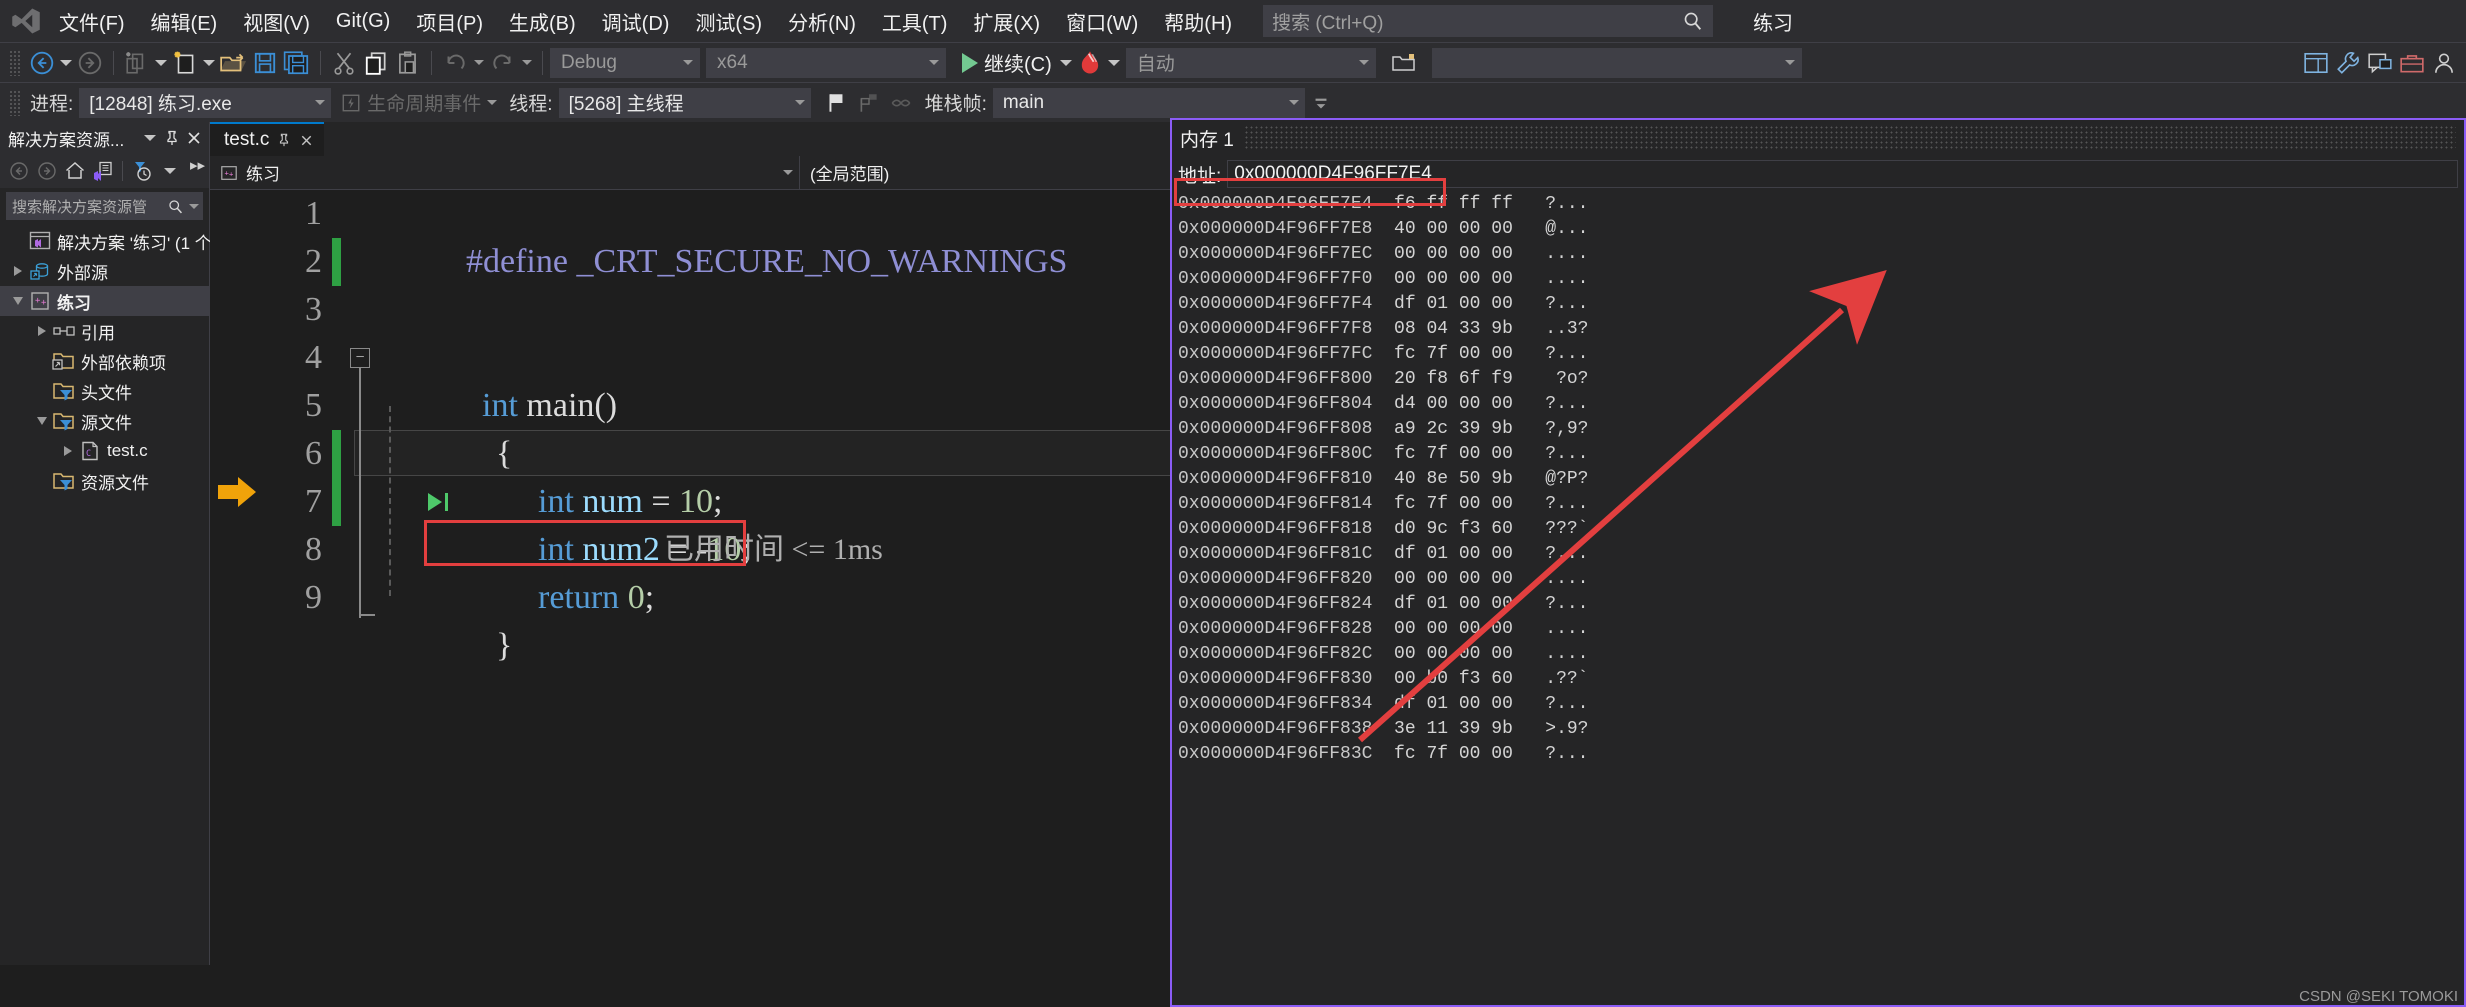  I want to click on navigate-forward-icon, so click(90, 63).